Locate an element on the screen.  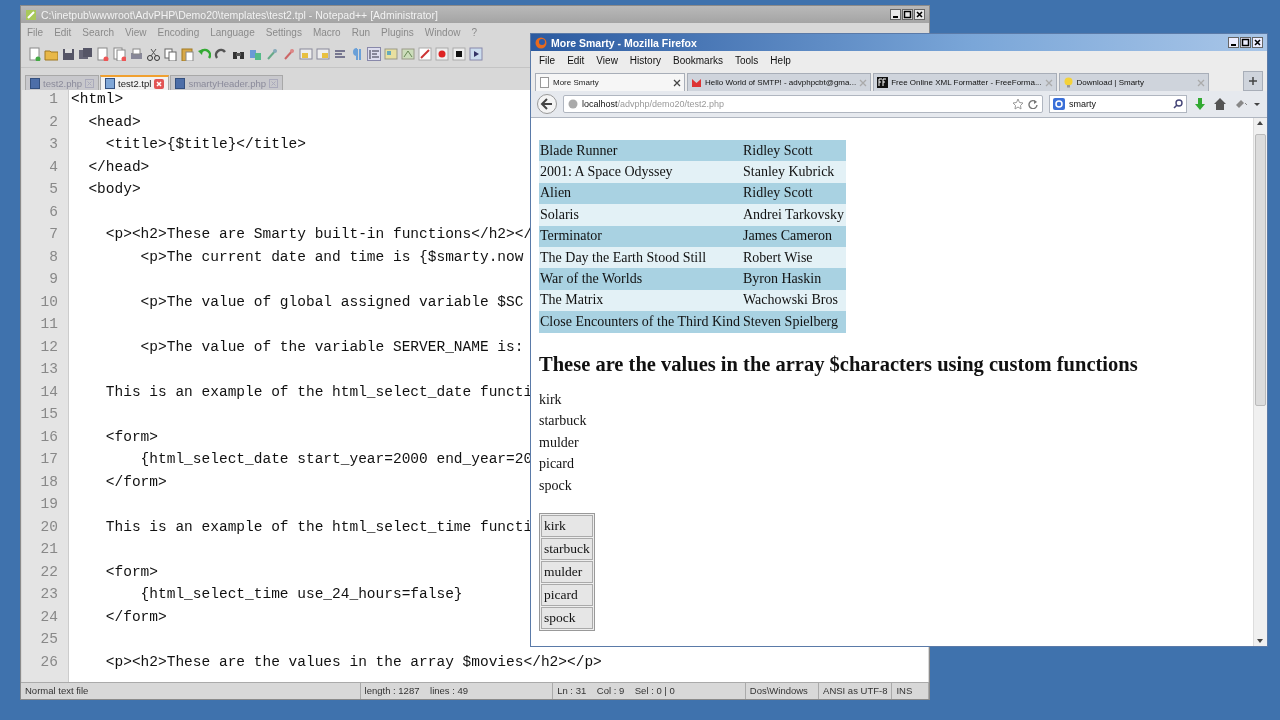
line-number: 9 is located at coordinates (53, 280).